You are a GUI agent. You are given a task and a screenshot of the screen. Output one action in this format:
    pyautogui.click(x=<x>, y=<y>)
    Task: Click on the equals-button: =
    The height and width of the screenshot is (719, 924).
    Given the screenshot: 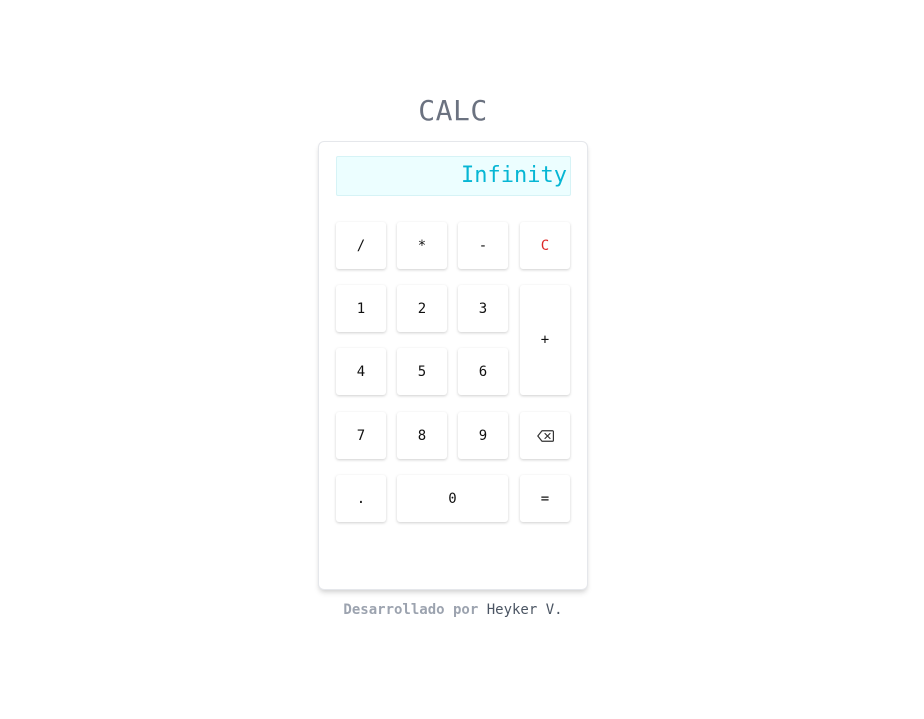 What is the action you would take?
    pyautogui.click(x=545, y=498)
    